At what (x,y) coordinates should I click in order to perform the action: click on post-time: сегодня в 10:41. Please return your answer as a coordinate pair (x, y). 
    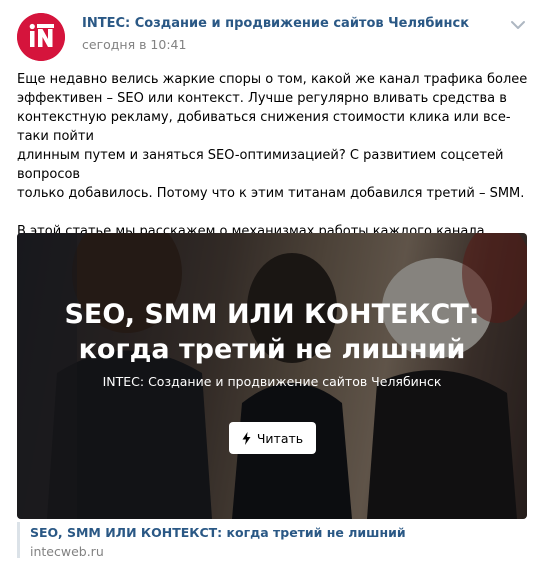
    Looking at the image, I should click on (134, 44).